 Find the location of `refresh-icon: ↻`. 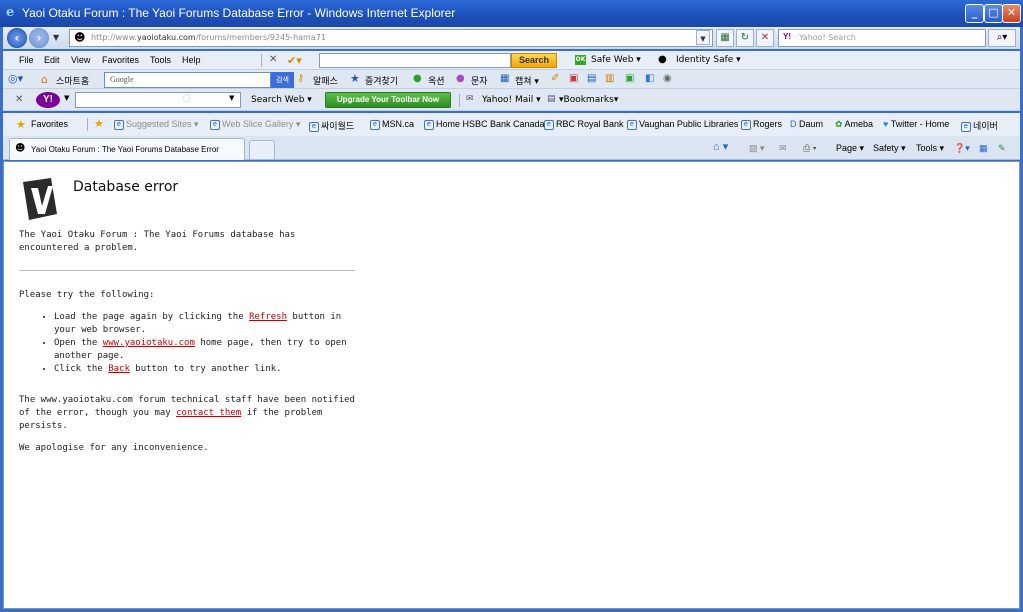

refresh-icon: ↻ is located at coordinates (745, 38).